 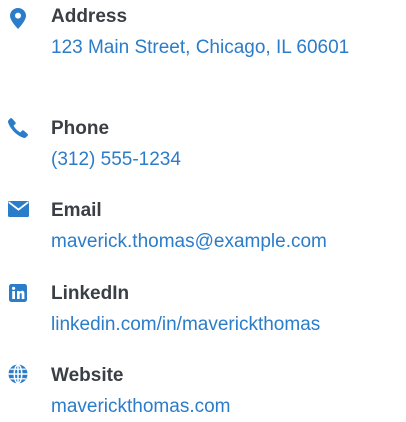 What do you see at coordinates (200, 47) in the screenshot?
I see `address-value: 123 Main Street, Chicago, IL 60601` at bounding box center [200, 47].